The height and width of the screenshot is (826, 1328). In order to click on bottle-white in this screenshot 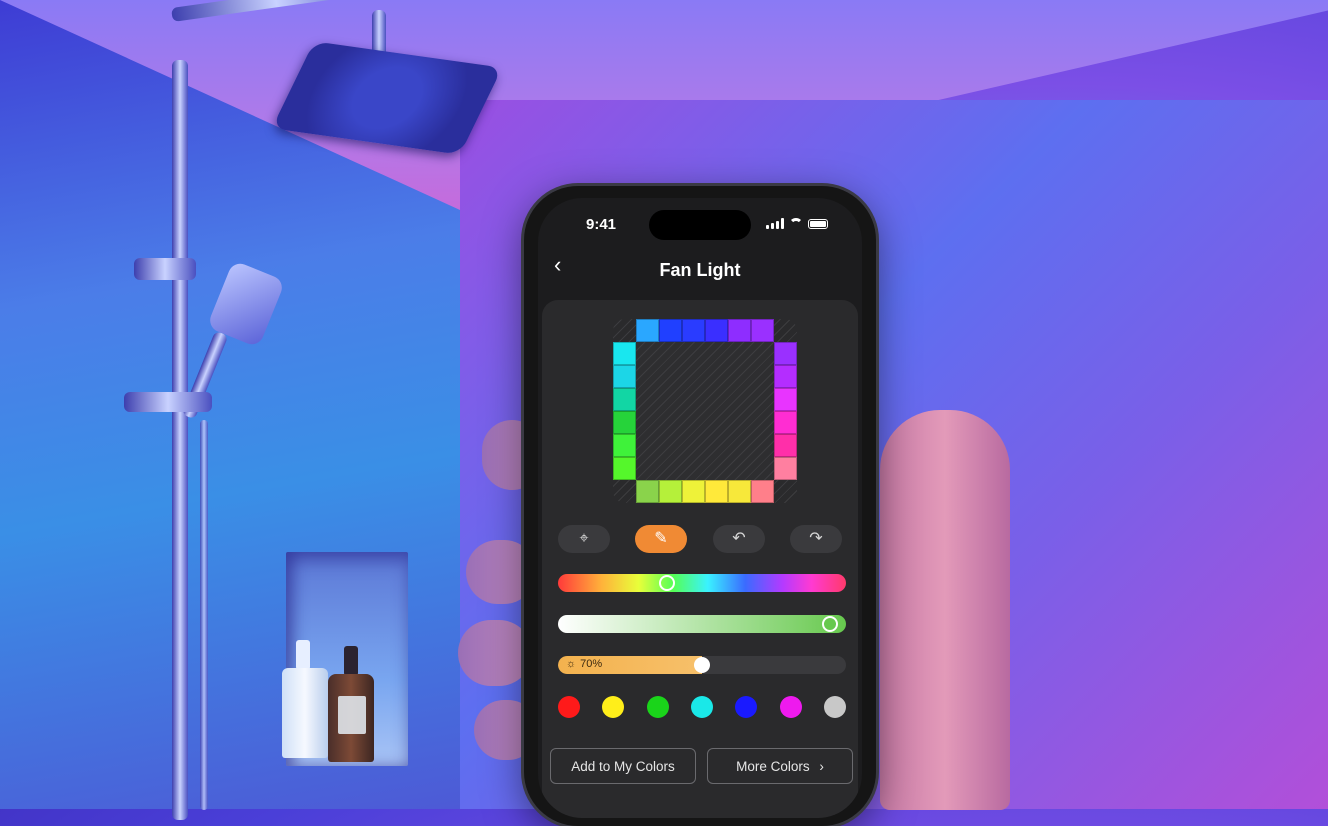, I will do `click(305, 713)`.